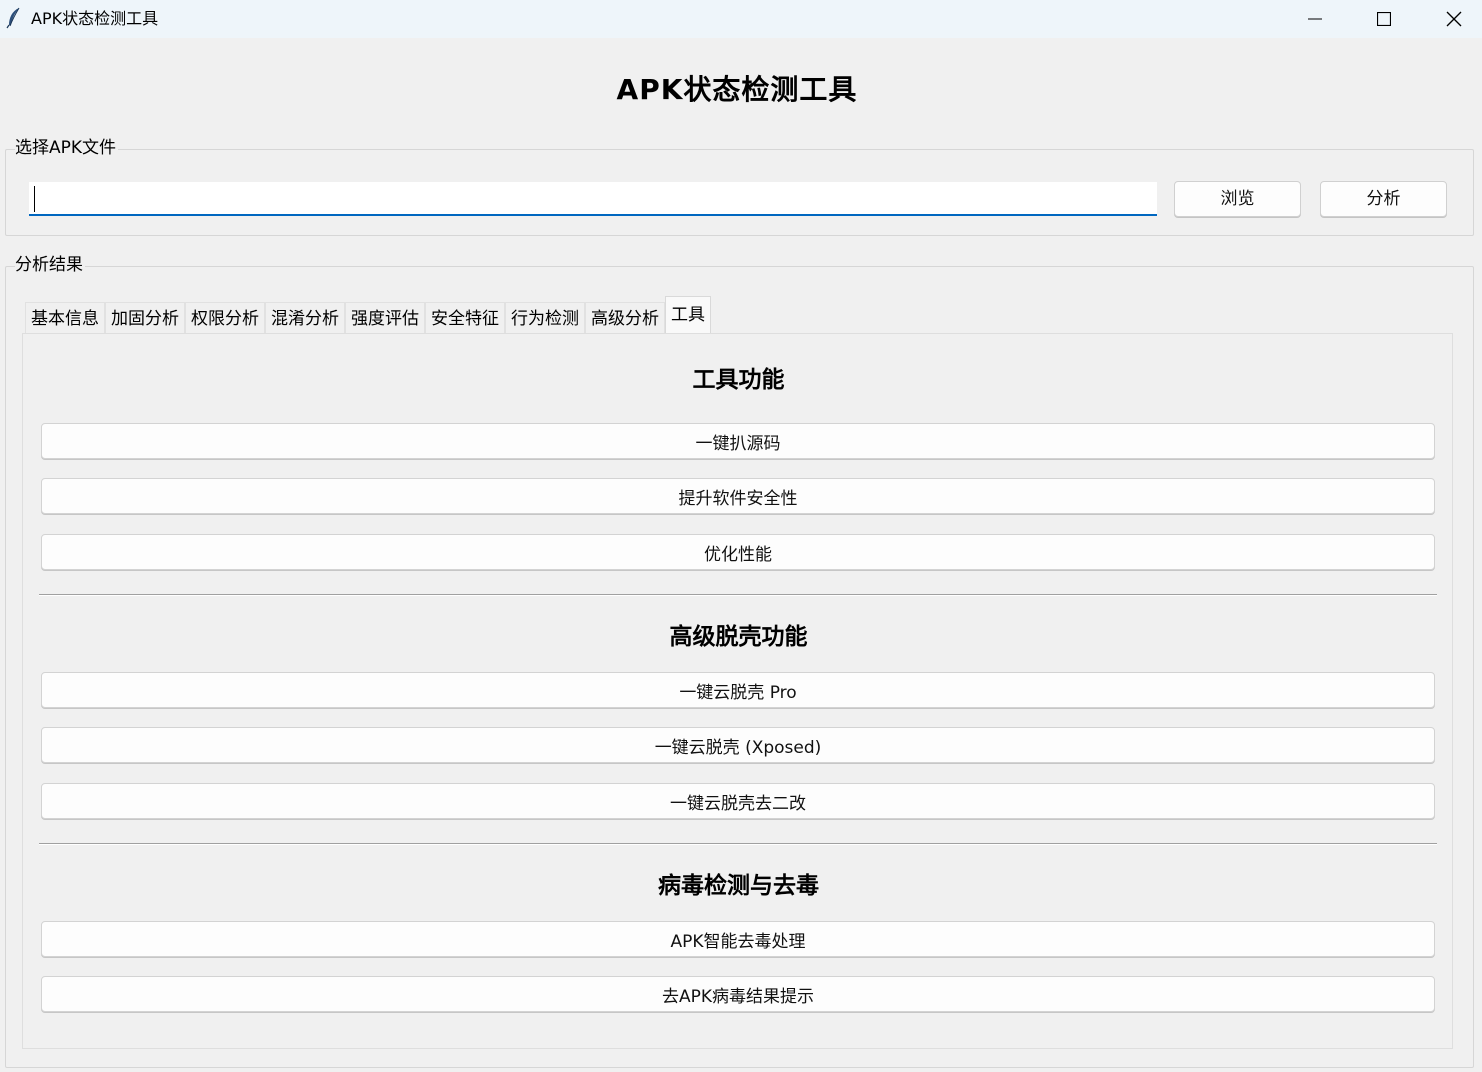 This screenshot has width=1482, height=1072. I want to click on tab-obfuscation-analysis: 混淆分析, so click(305, 318).